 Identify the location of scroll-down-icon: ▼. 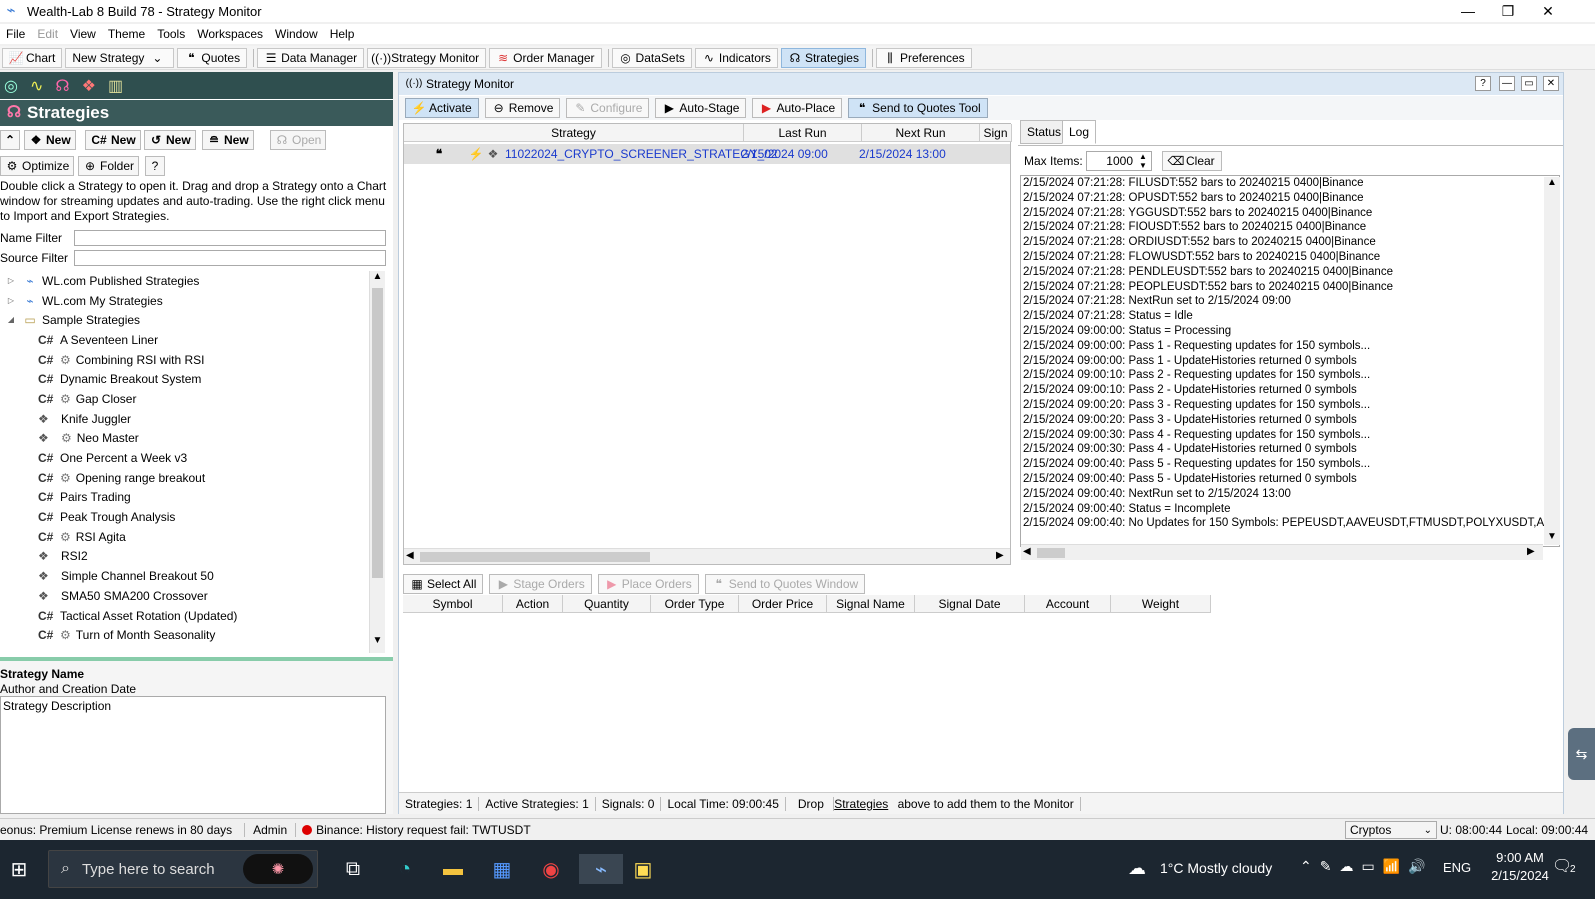
(1552, 536).